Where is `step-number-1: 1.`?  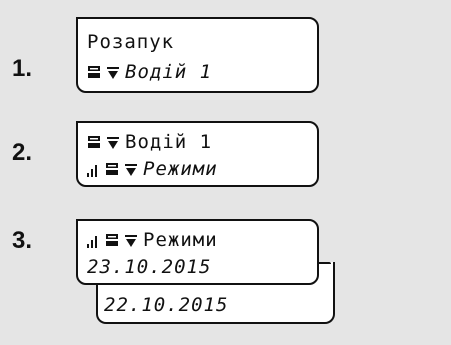 step-number-1: 1. is located at coordinates (22, 68).